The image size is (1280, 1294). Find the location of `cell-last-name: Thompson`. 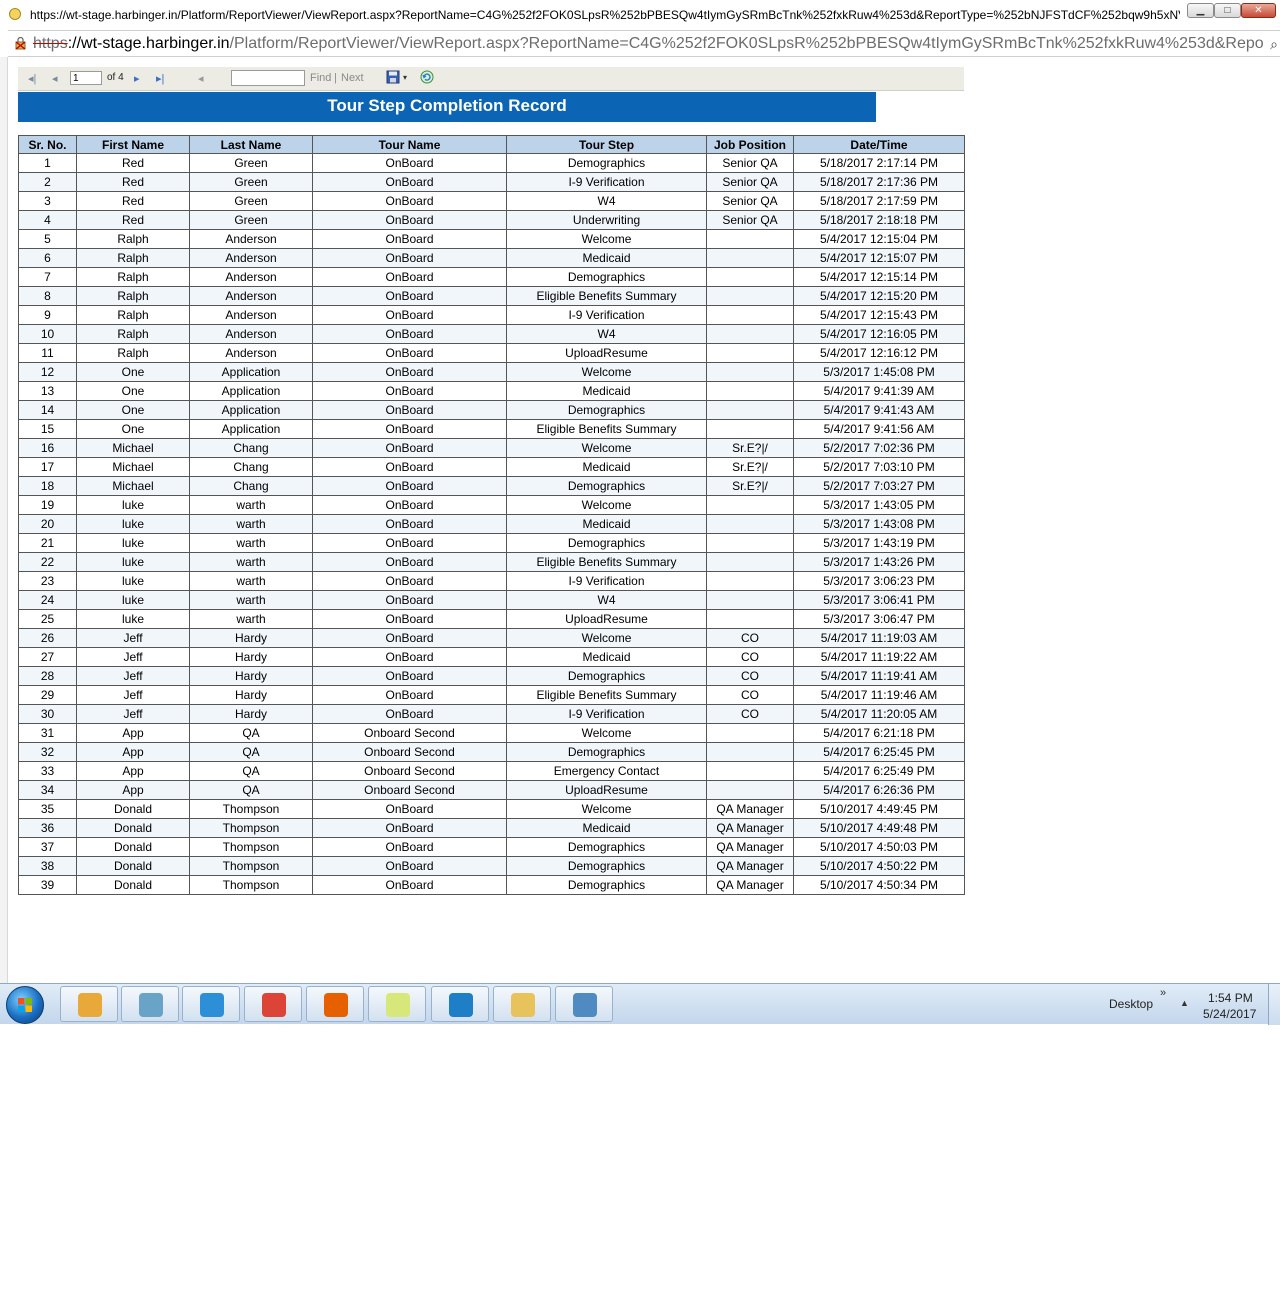

cell-last-name: Thompson is located at coordinates (251, 847).